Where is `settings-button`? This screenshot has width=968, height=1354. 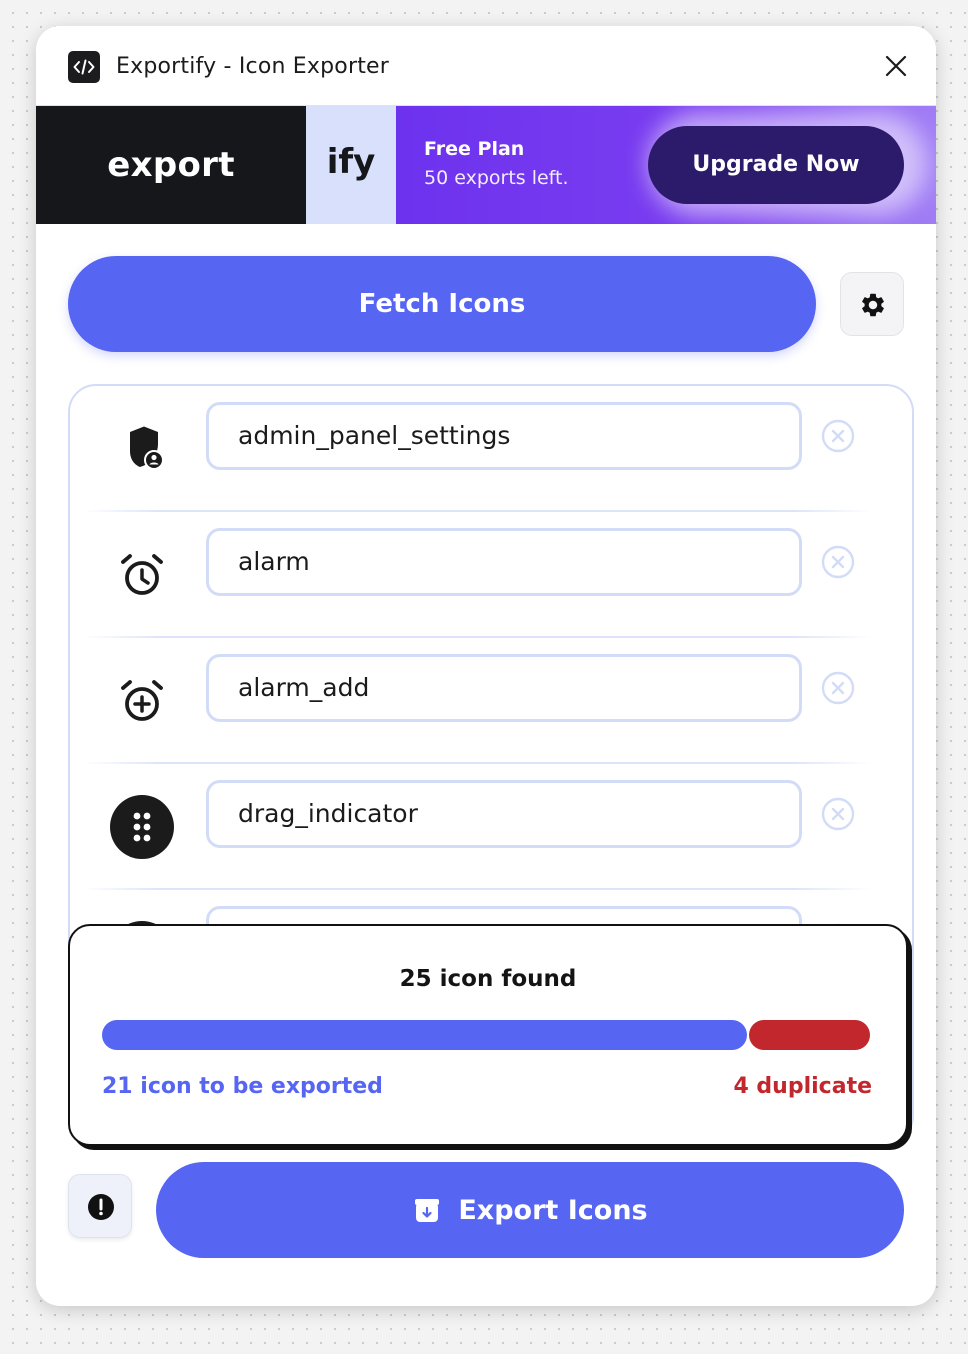 settings-button is located at coordinates (872, 304).